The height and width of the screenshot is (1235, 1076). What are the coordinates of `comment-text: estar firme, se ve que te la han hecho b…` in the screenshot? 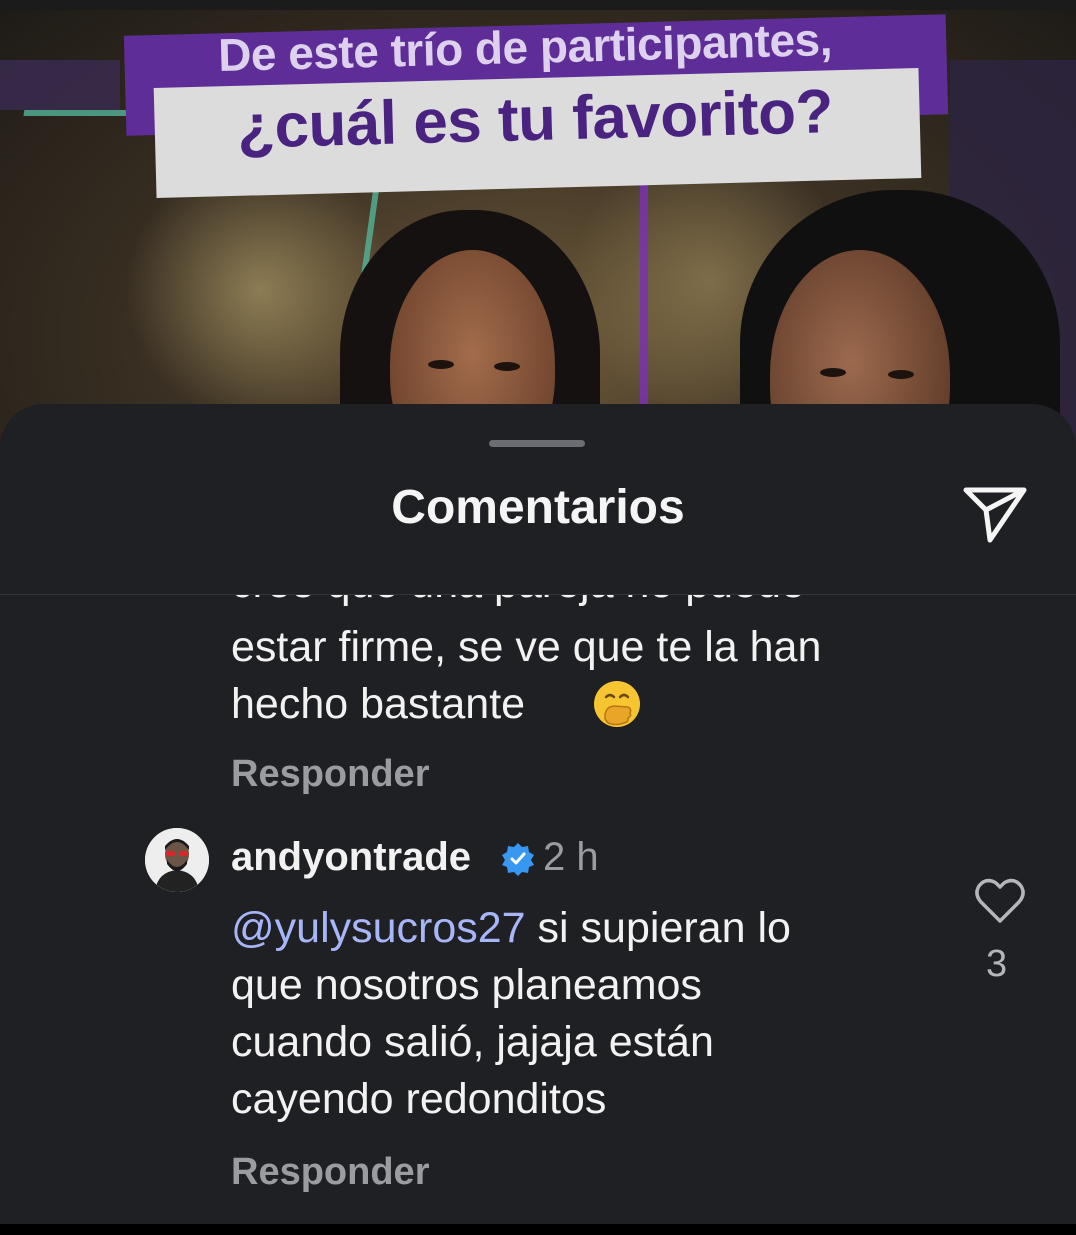 It's located at (526, 675).